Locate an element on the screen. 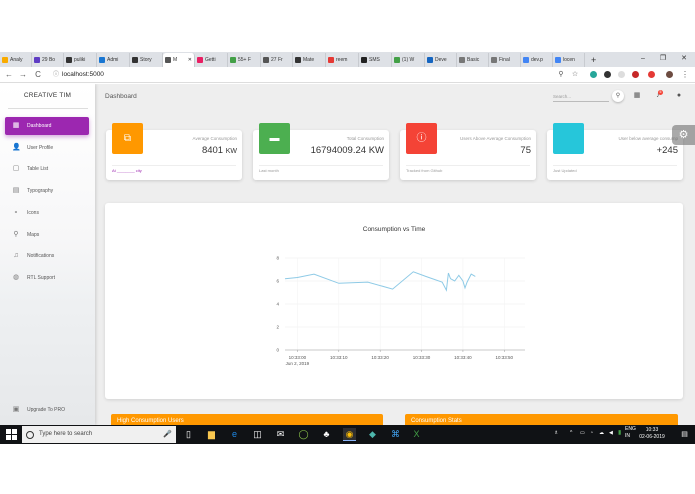 This screenshot has width=695, height=494. browser-tab: 29 Bo is located at coordinates (48, 60).